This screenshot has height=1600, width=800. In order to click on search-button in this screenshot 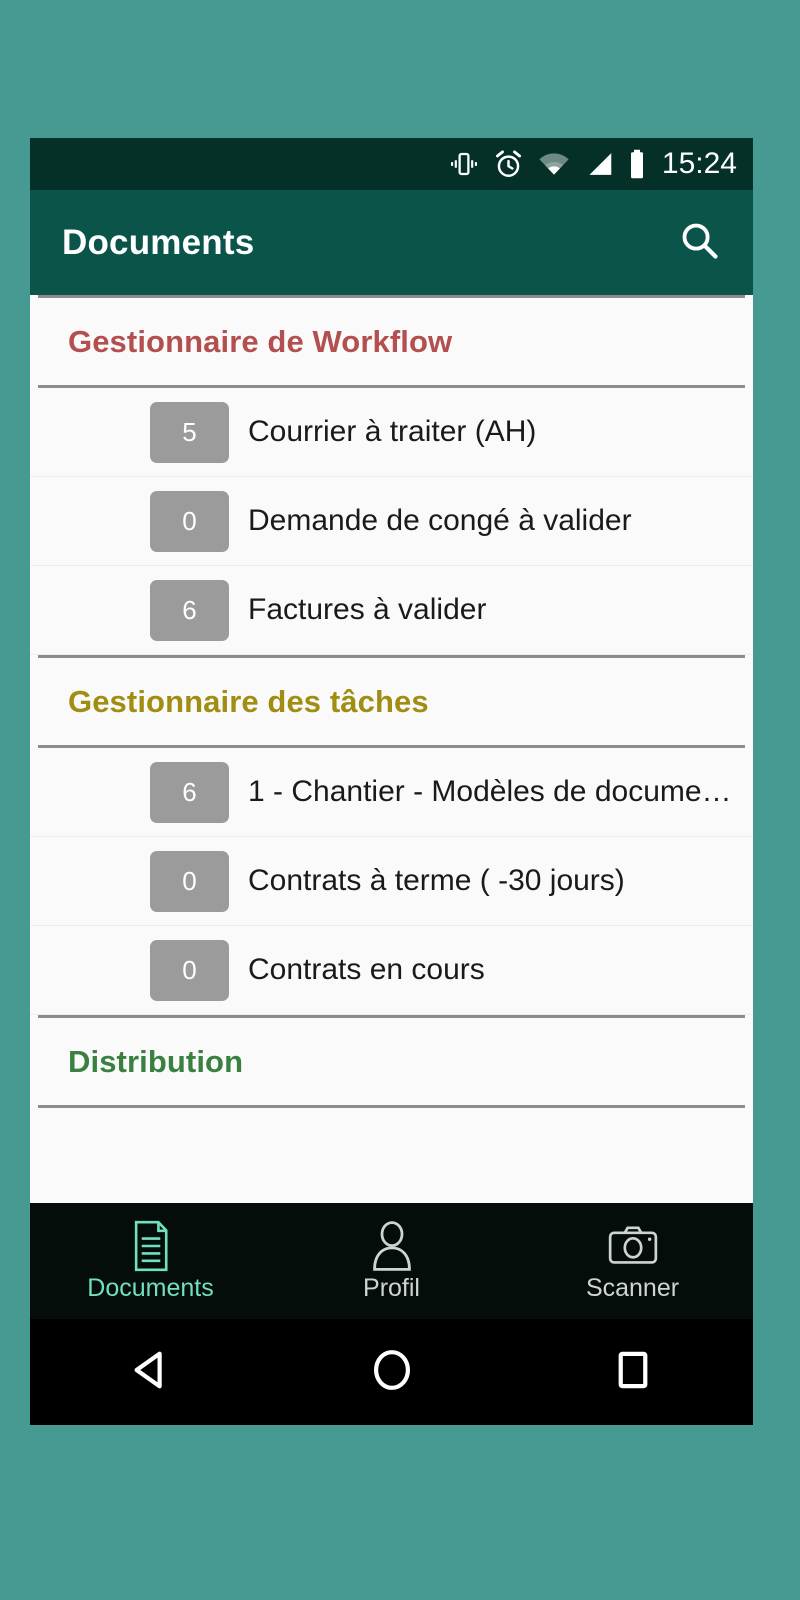, I will do `click(699, 243)`.